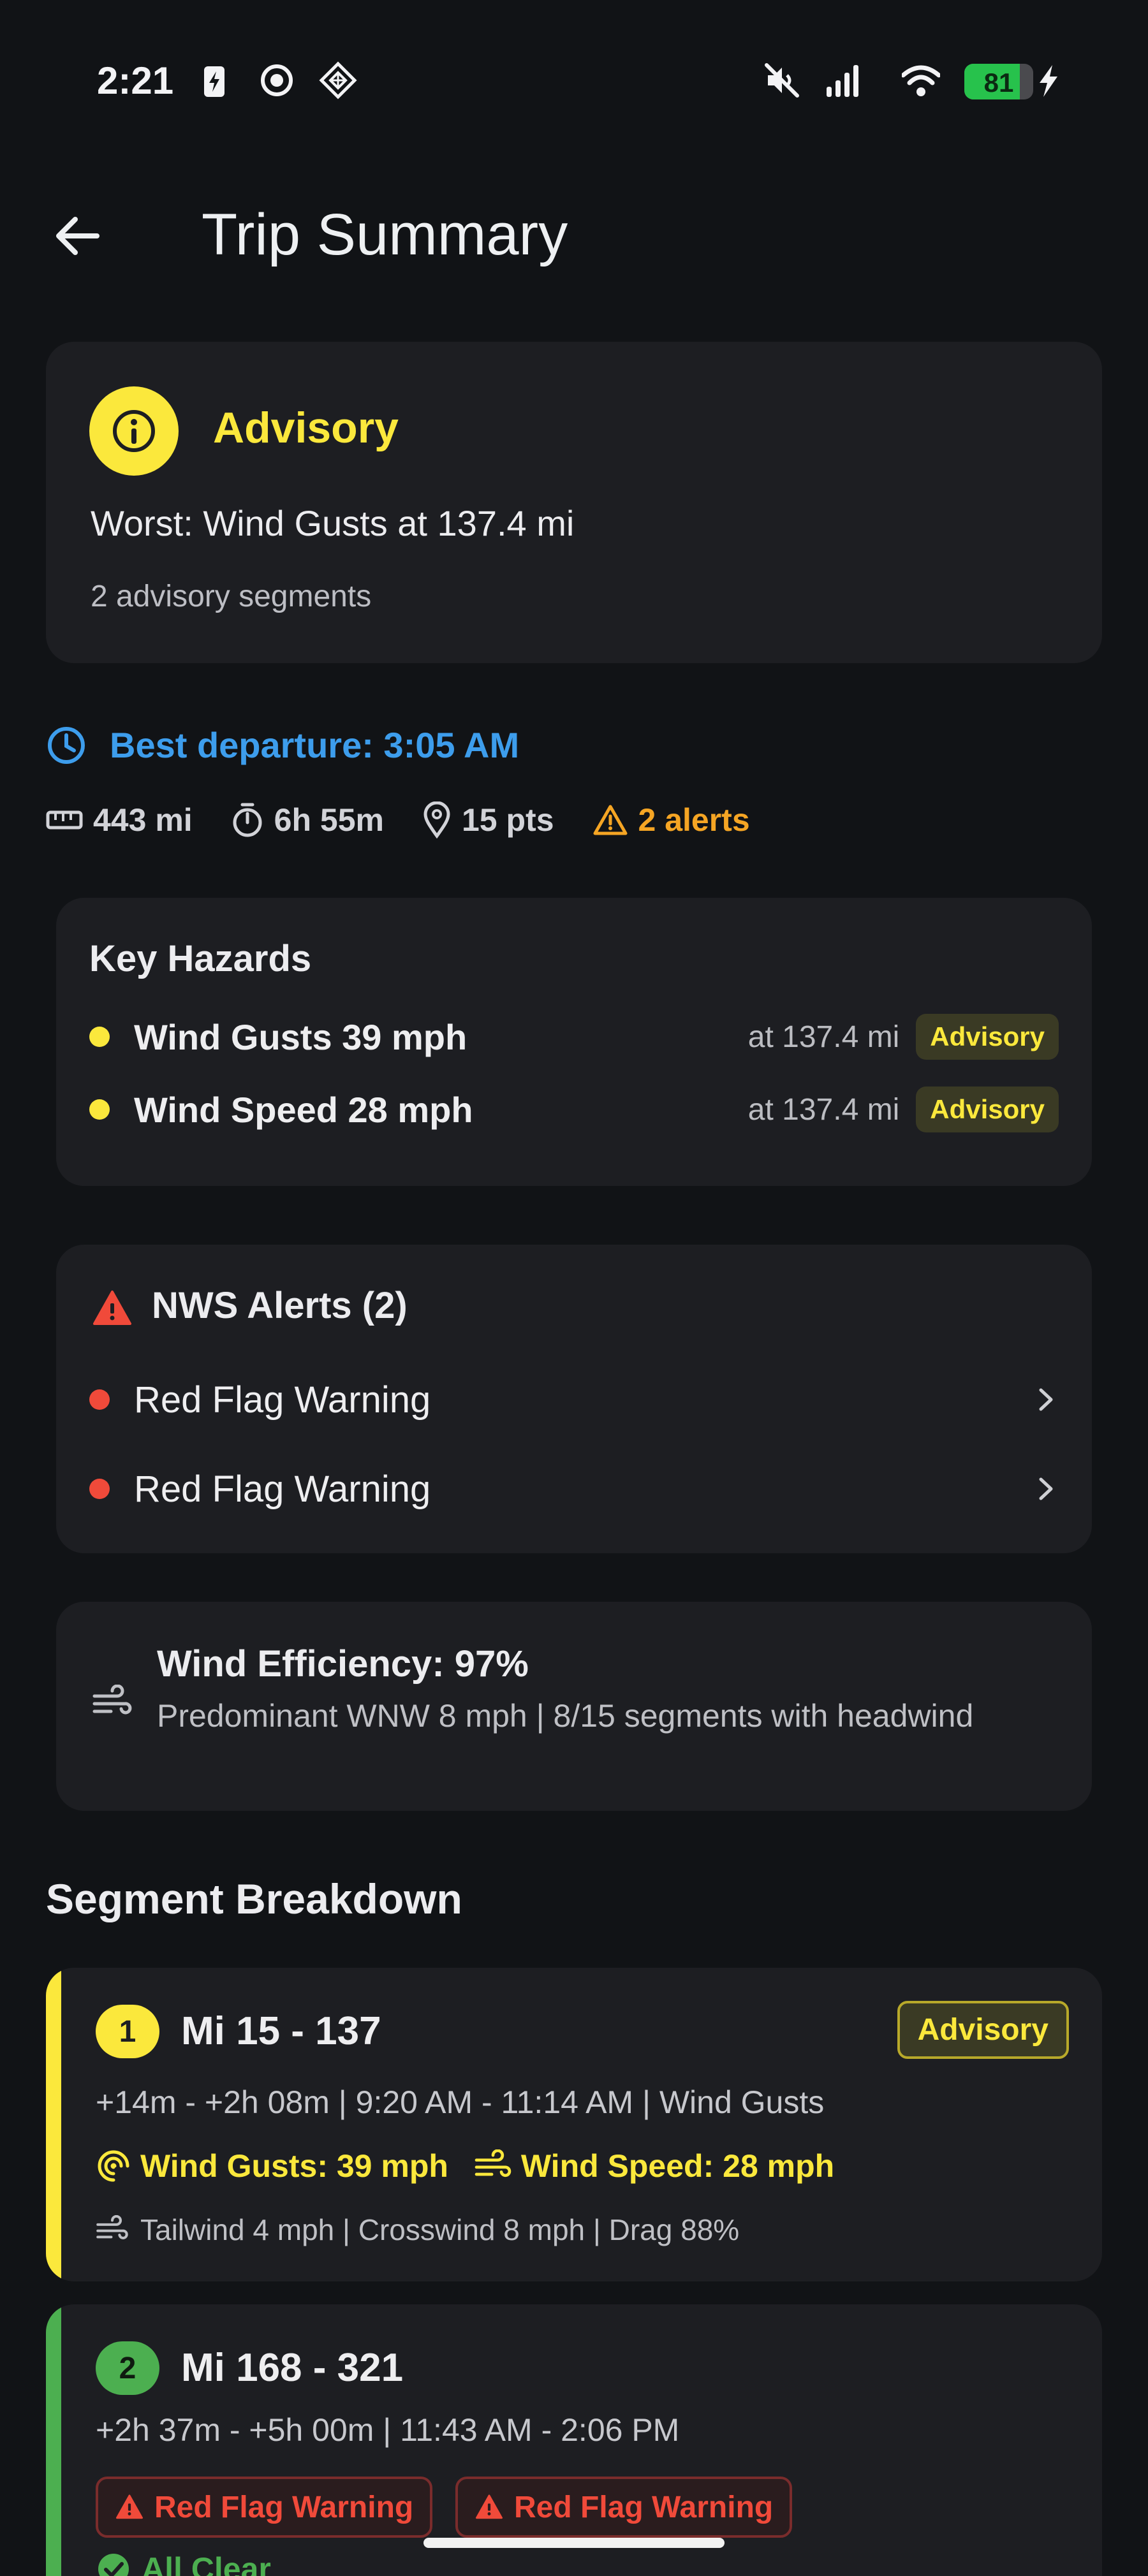  Describe the element at coordinates (127, 2031) in the screenshot. I see `segment-number: 1` at that location.